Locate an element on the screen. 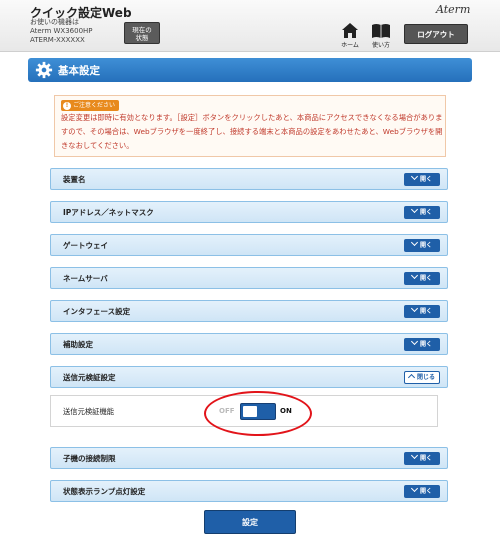 This screenshot has width=500, height=555. nav-help: 使い方 is located at coordinates (381, 36).